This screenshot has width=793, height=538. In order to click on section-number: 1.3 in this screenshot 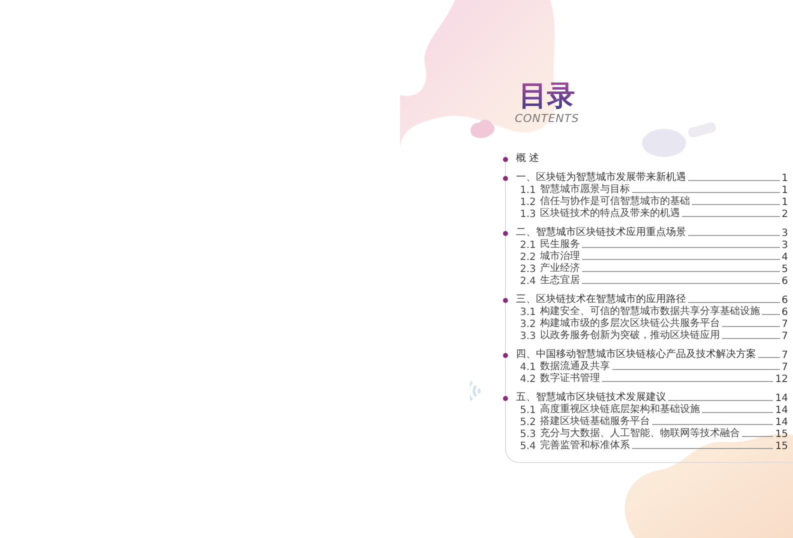, I will do `click(528, 214)`.